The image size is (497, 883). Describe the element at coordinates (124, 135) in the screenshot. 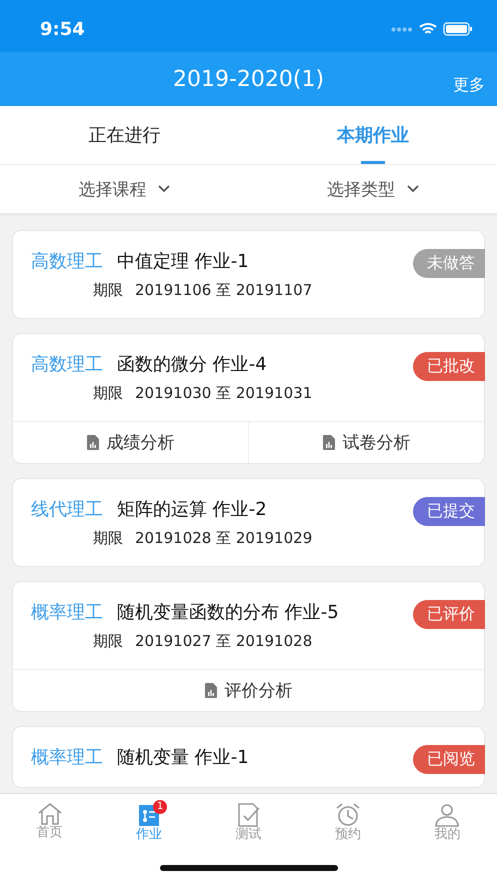

I see `tab: 正在进行` at that location.